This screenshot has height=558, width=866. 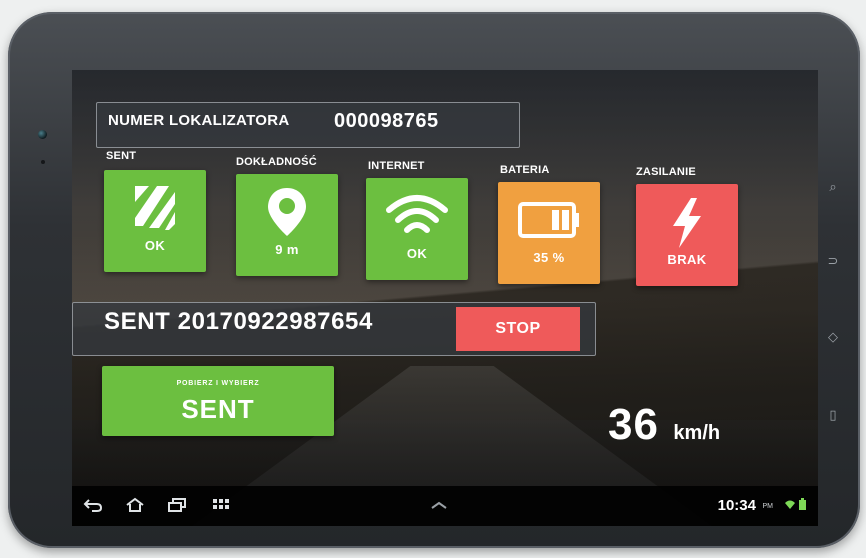 What do you see at coordinates (396, 166) in the screenshot?
I see `tile-label-internet: INTERNET` at bounding box center [396, 166].